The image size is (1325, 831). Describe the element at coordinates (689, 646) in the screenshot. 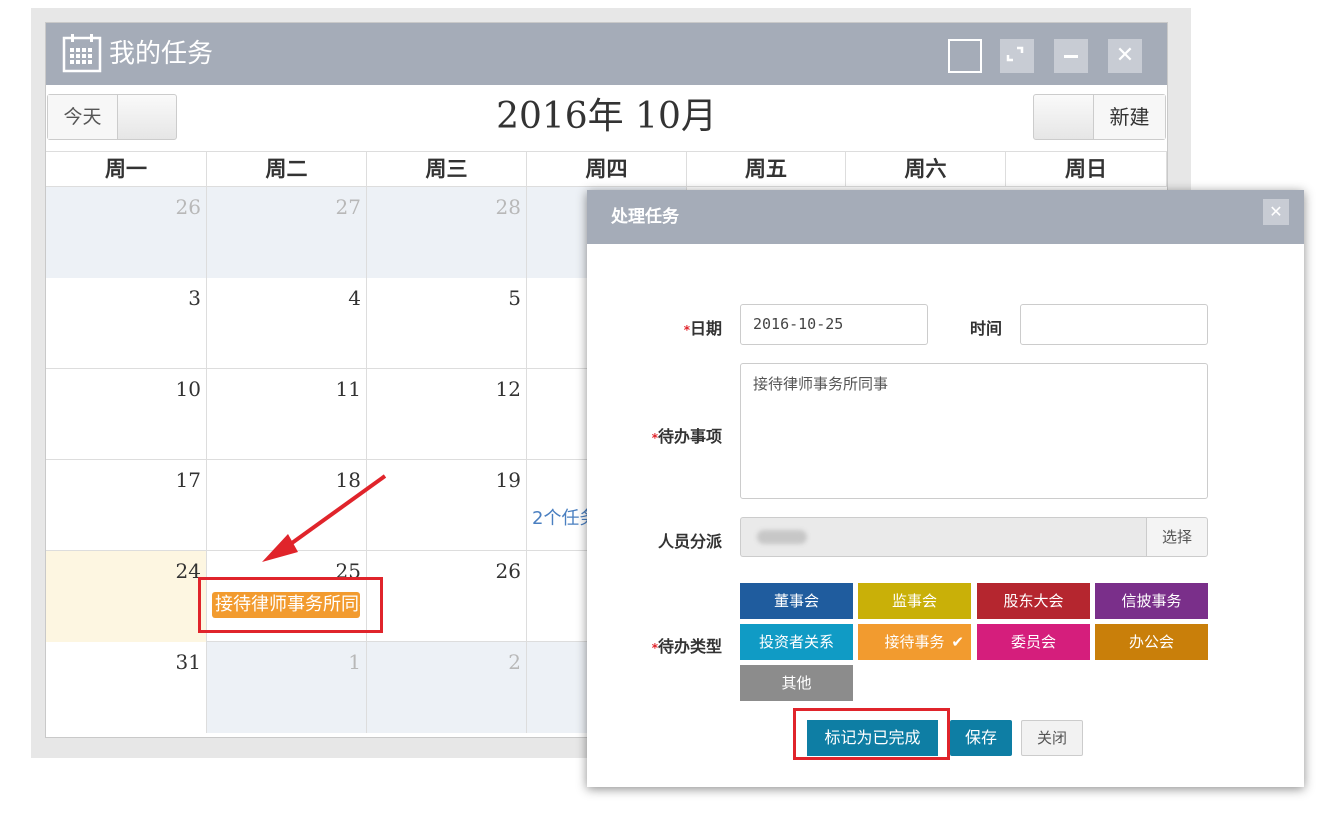

I see `type-label-text: 待办类型` at that location.